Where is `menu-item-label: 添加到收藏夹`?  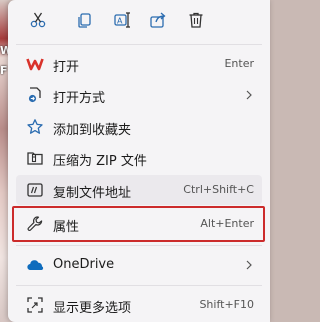 menu-item-label: 添加到收藏夹 is located at coordinates (92, 130).